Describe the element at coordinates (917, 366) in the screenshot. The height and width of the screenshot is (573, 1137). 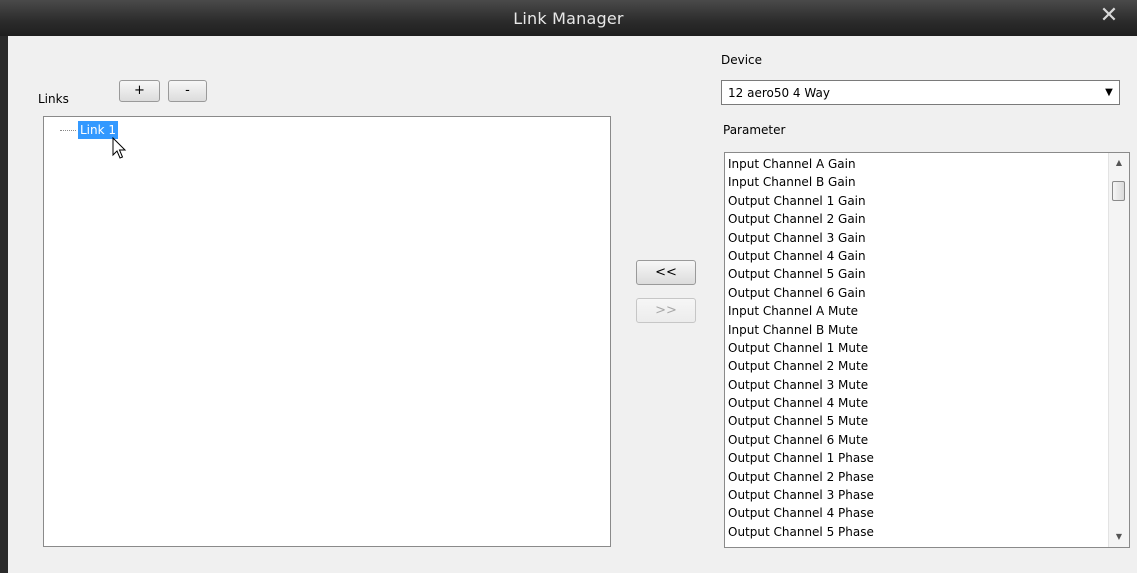
I see `parameter-list-item: Output Channel 2 Mute` at that location.